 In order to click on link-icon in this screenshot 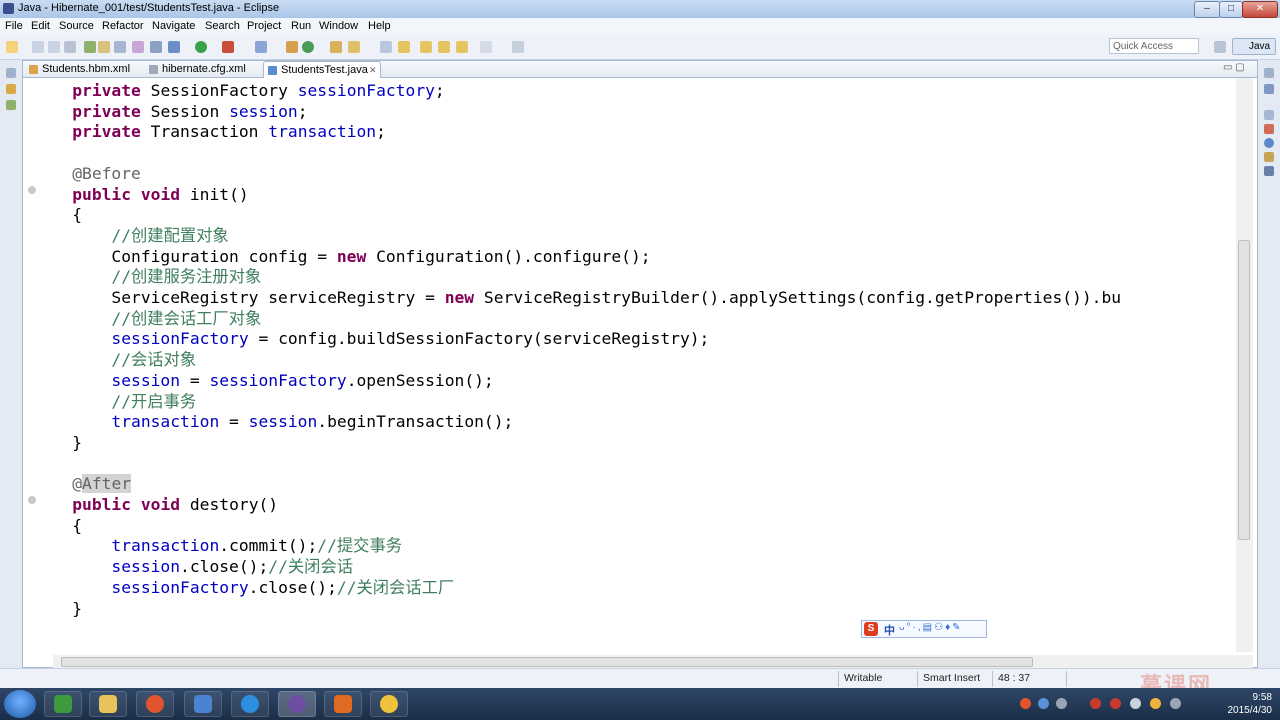, I will do `click(518, 47)`.